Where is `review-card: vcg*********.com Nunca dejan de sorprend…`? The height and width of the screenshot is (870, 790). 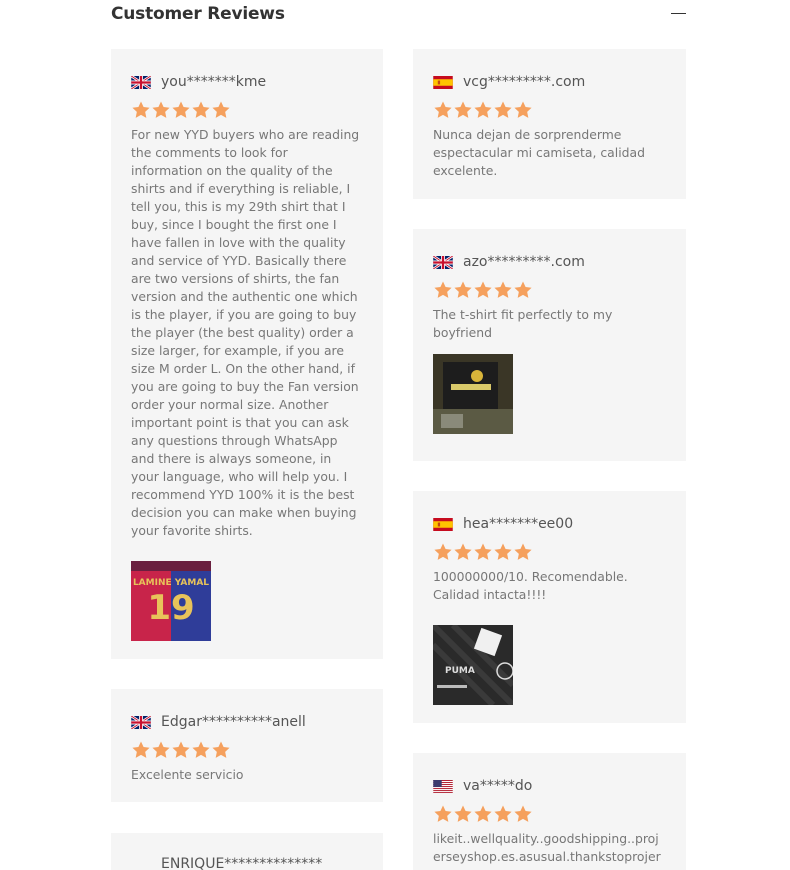
review-card: vcg*********.com Nunca dejan de sorprend… is located at coordinates (549, 124).